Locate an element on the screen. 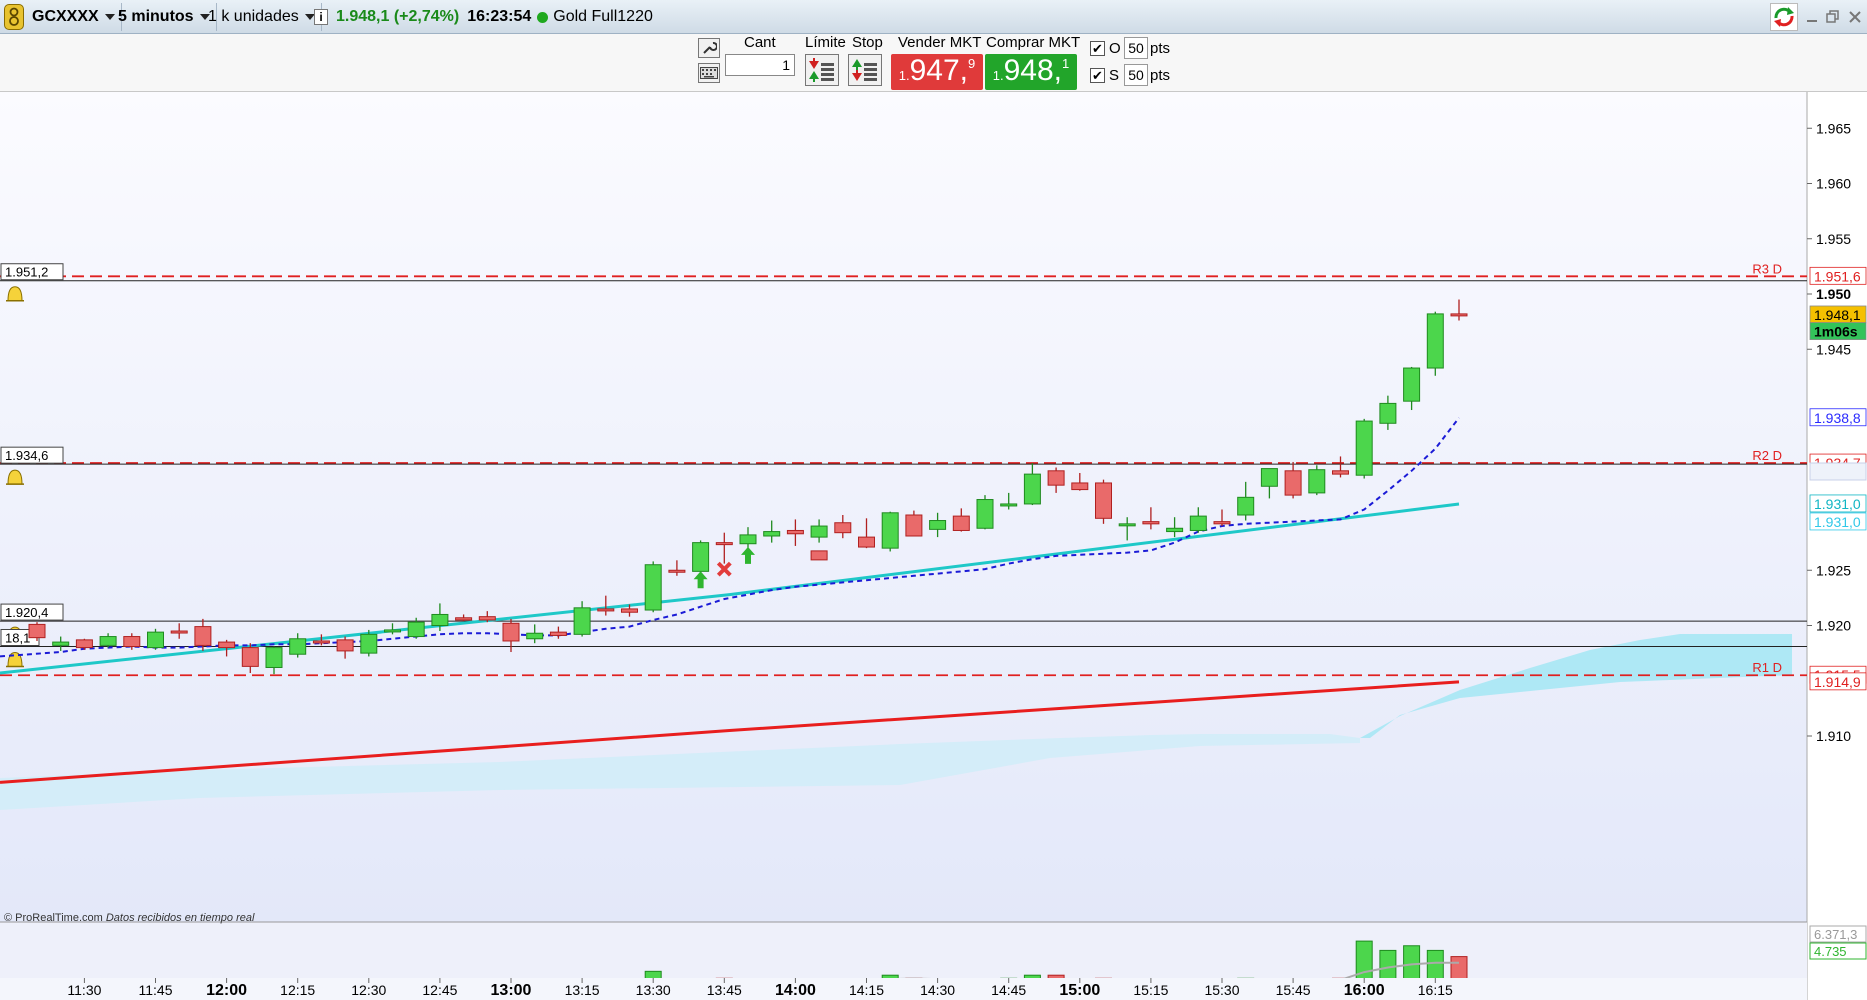  objective-points-input: 50 is located at coordinates (1136, 48).